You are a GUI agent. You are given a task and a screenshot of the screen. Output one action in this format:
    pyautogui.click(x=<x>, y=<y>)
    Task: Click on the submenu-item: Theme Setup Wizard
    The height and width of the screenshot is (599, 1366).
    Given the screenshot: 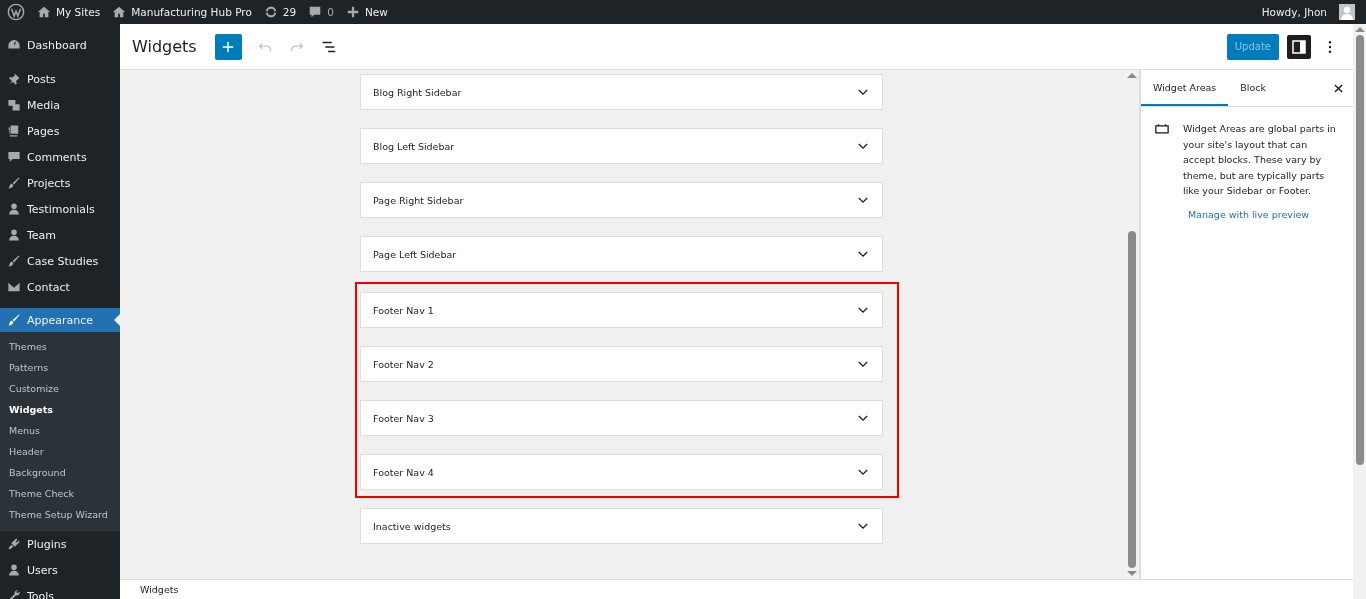 What is the action you would take?
    pyautogui.click(x=60, y=514)
    